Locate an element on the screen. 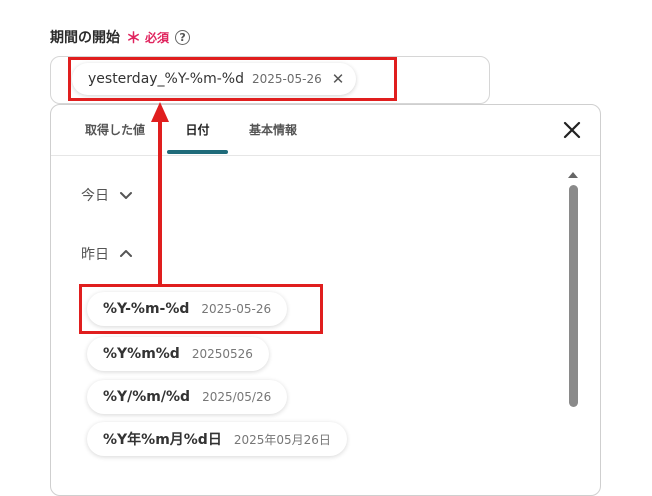 The width and height of the screenshot is (652, 496). required-text: 必須 is located at coordinates (157, 37).